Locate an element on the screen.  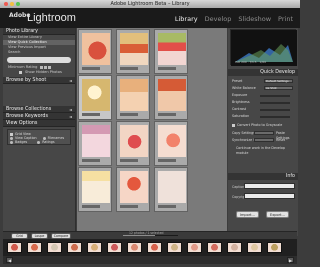
minimize-icon is located at coordinates (12, 4).